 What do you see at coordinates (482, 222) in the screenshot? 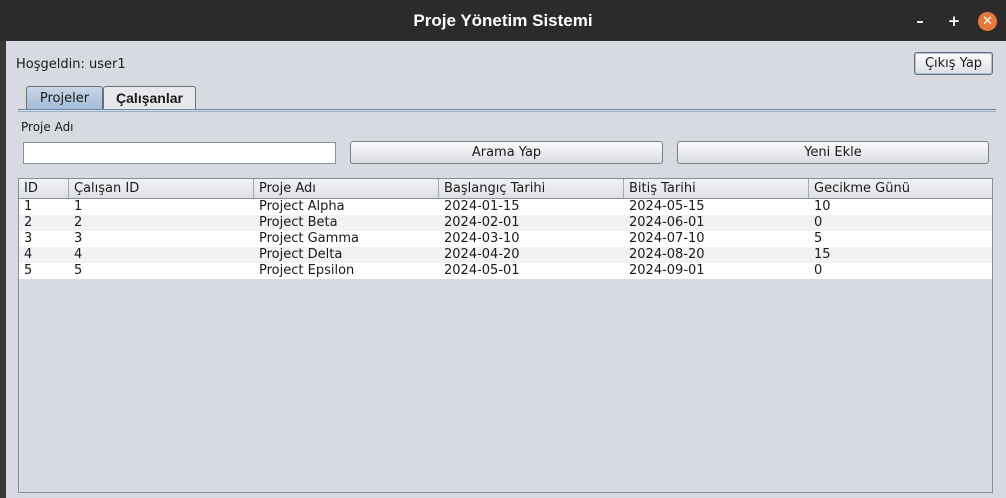
I see `cell-start-date: 2024-02-01` at bounding box center [482, 222].